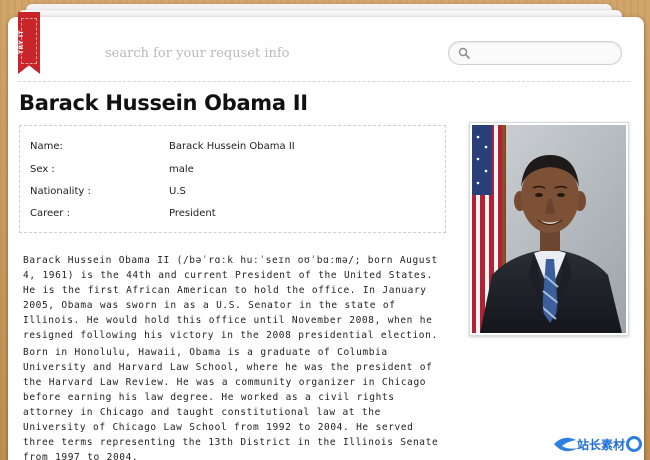  What do you see at coordinates (42, 169) in the screenshot?
I see `info-label: Sex :` at bounding box center [42, 169].